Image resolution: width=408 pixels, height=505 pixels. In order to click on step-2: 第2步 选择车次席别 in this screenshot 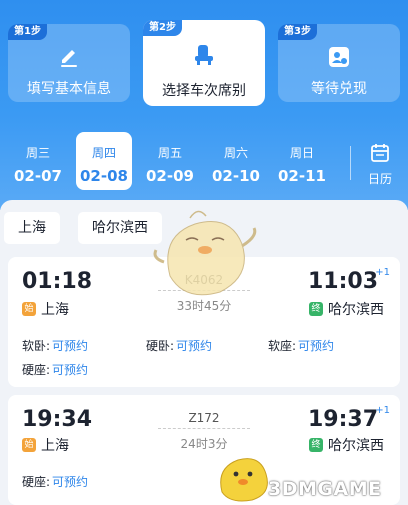, I will do `click(204, 63)`.